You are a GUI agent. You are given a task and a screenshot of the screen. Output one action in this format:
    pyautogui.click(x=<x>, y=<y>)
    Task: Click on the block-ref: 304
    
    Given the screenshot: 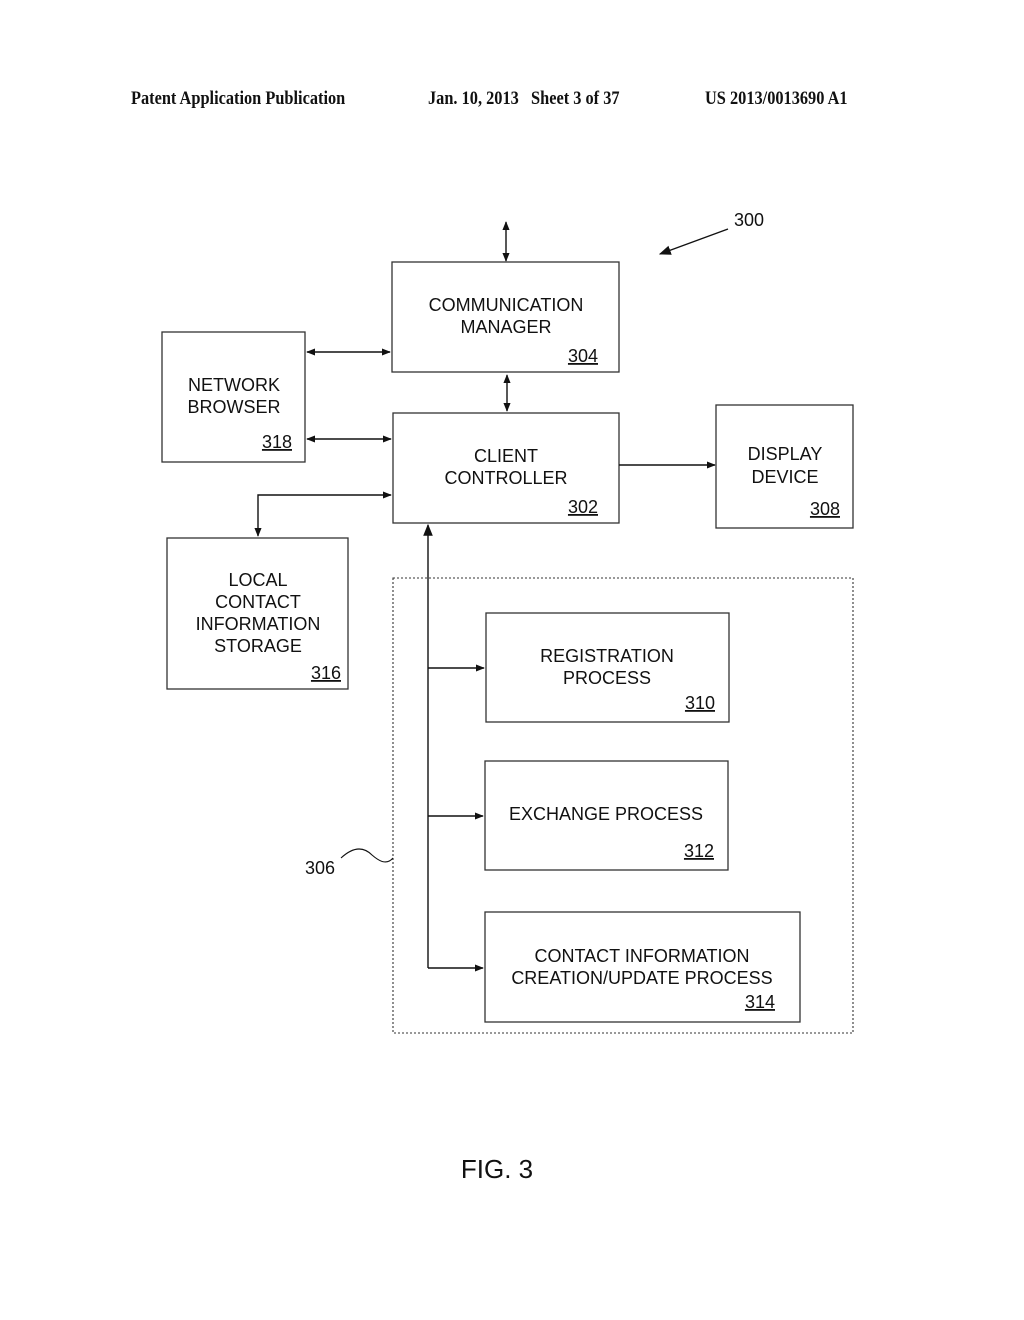 What is the action you would take?
    pyautogui.click(x=583, y=356)
    